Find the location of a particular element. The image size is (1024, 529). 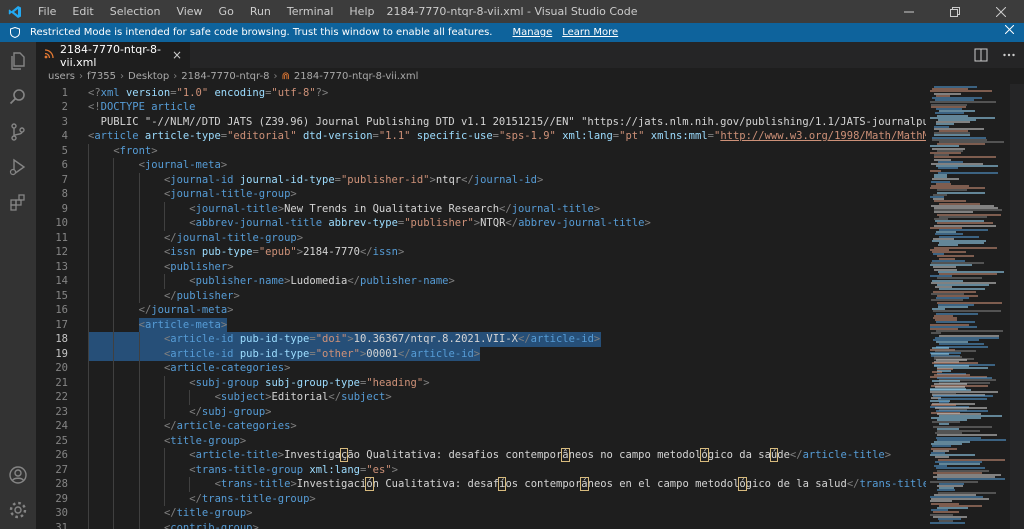

breadcrumb-item: 2184-7770-ntqr-8 is located at coordinates (225, 76).